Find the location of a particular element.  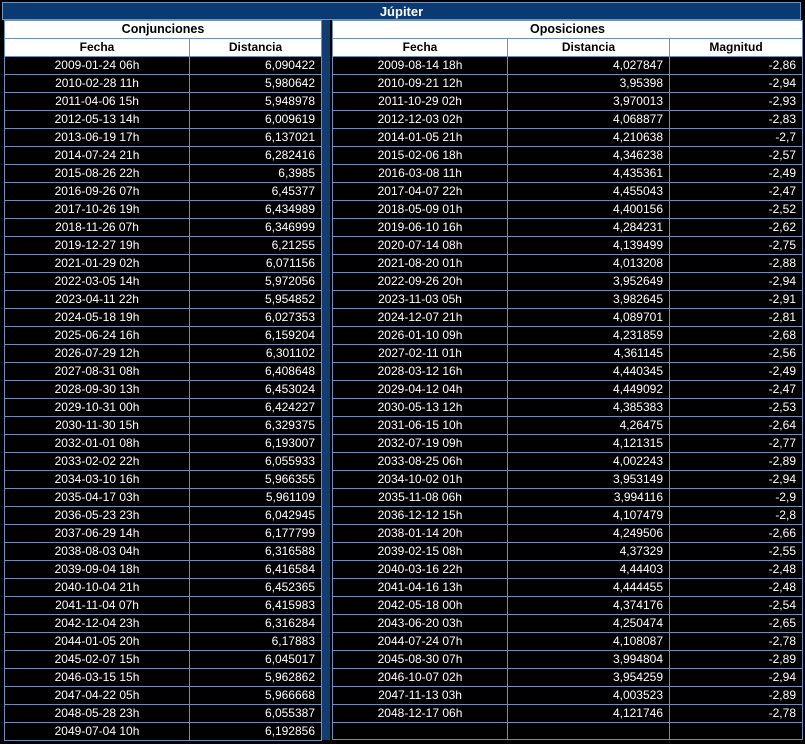

table-cell: 2039-02-15 08h is located at coordinates (420, 551).